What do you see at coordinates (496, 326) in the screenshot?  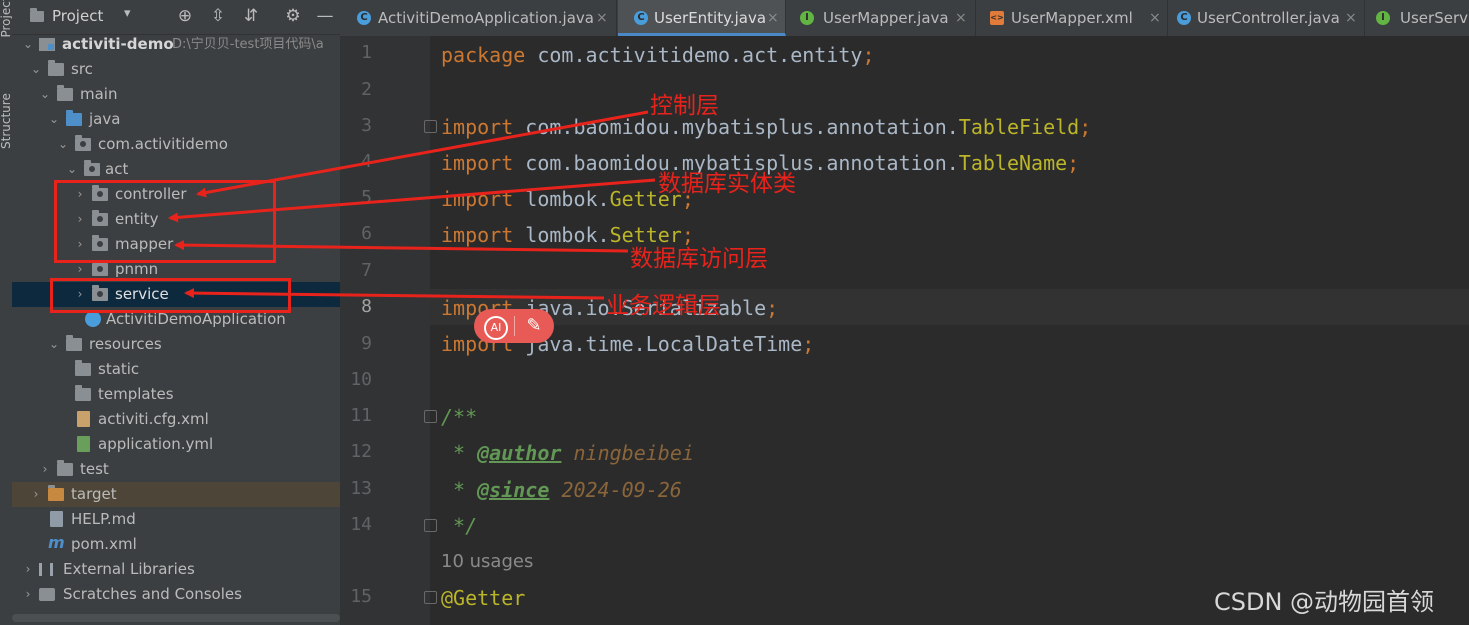 I see `ai-button: AI` at bounding box center [496, 326].